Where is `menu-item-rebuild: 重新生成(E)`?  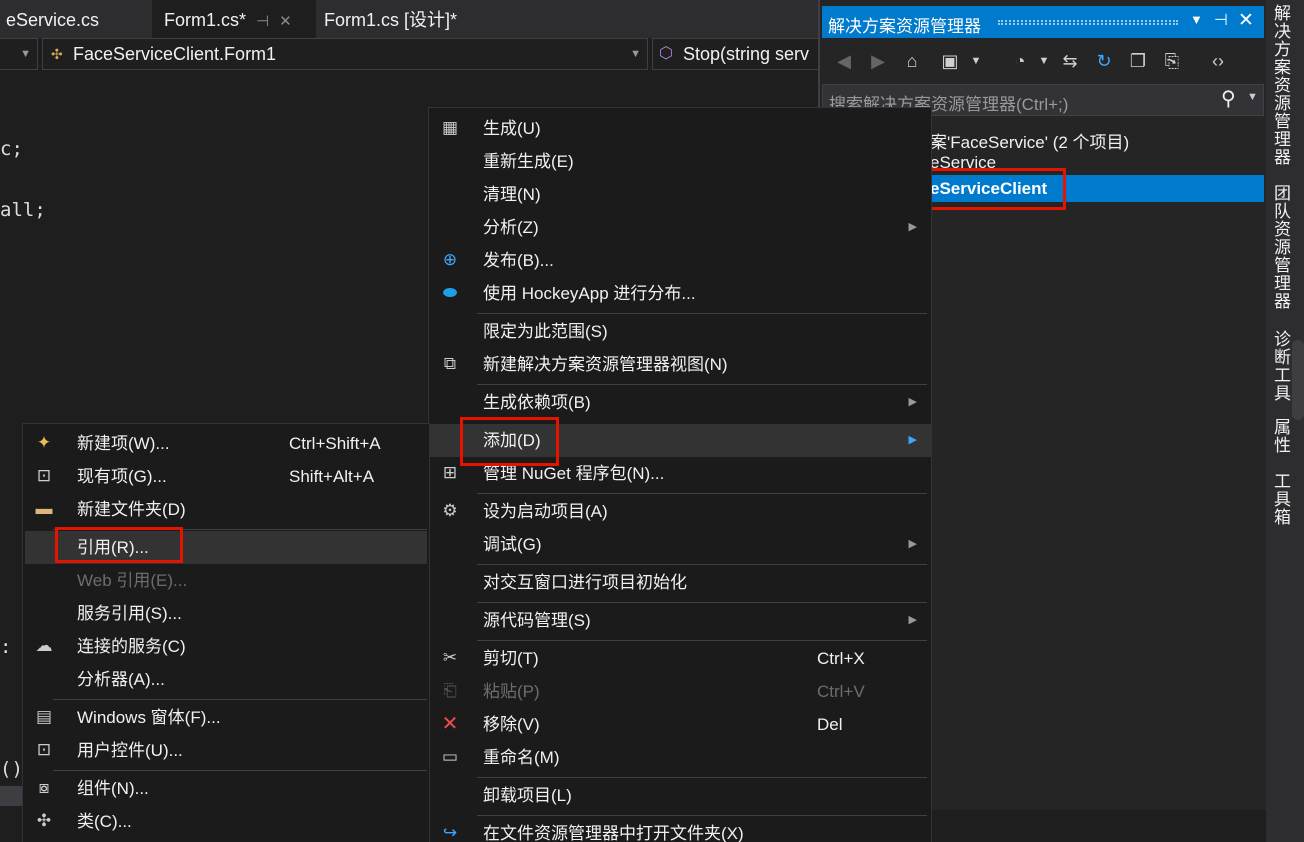 menu-item-rebuild: 重新生成(E) is located at coordinates (680, 161).